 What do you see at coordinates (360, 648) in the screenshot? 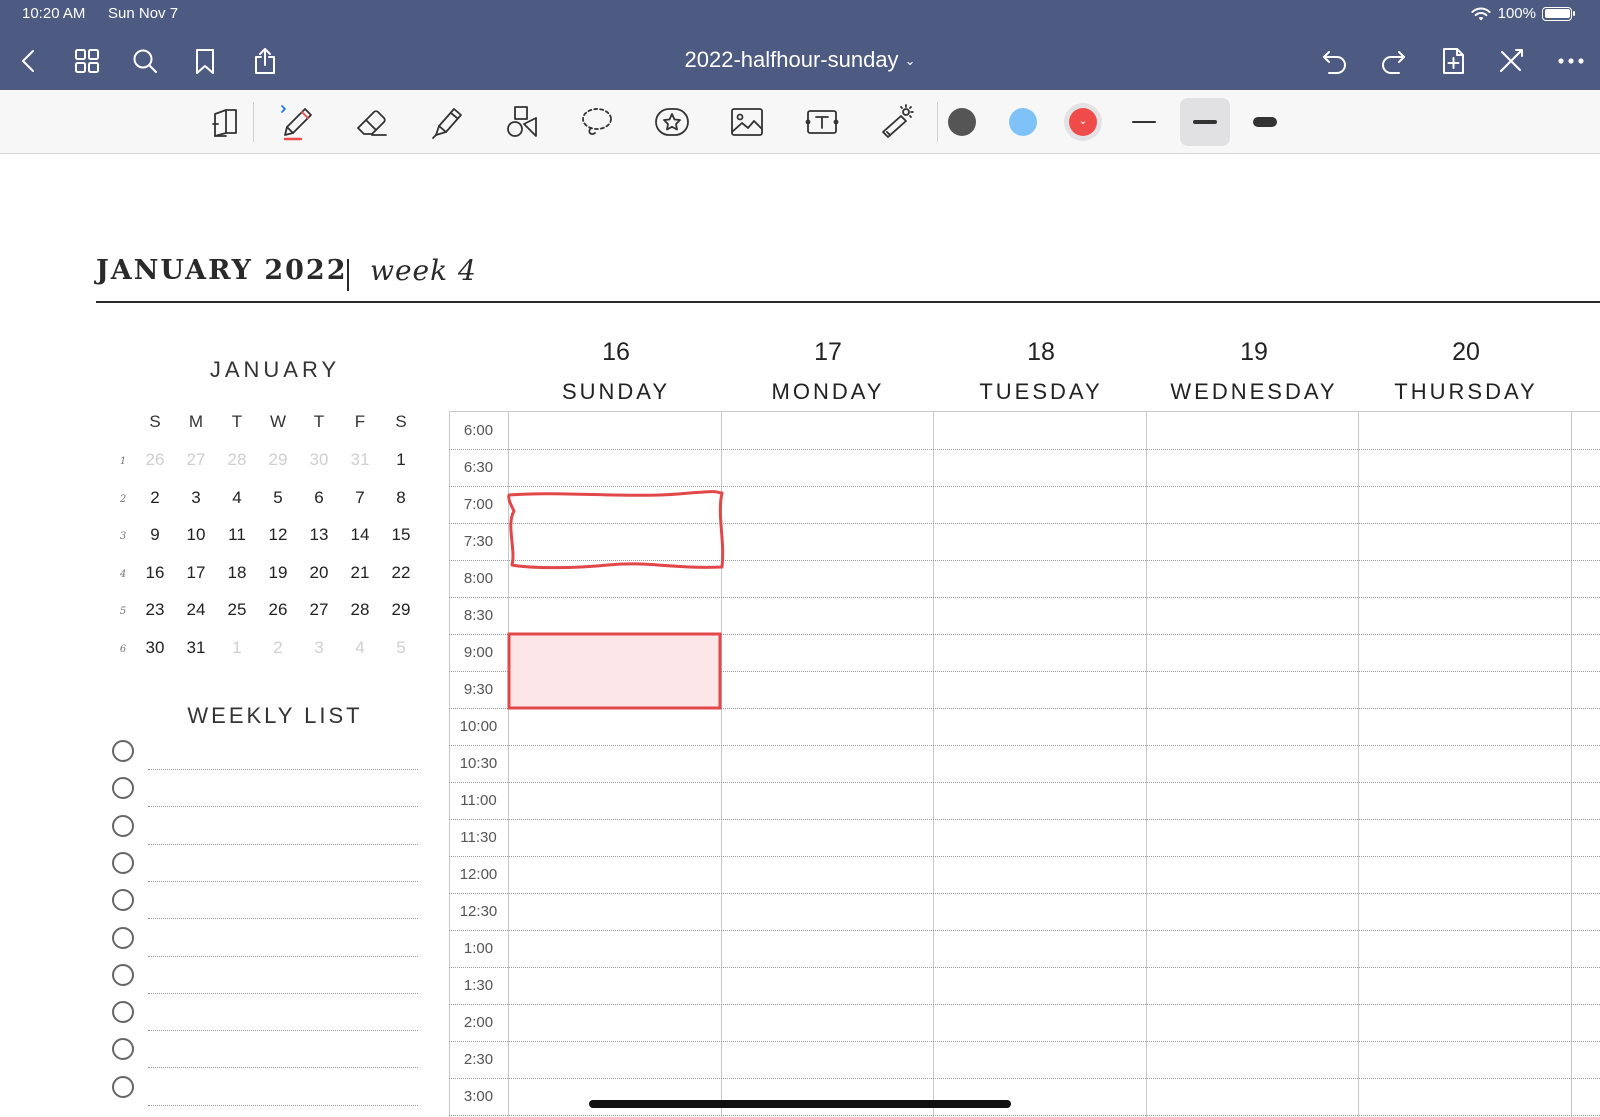
I see `mini-calendar-day: 4` at bounding box center [360, 648].